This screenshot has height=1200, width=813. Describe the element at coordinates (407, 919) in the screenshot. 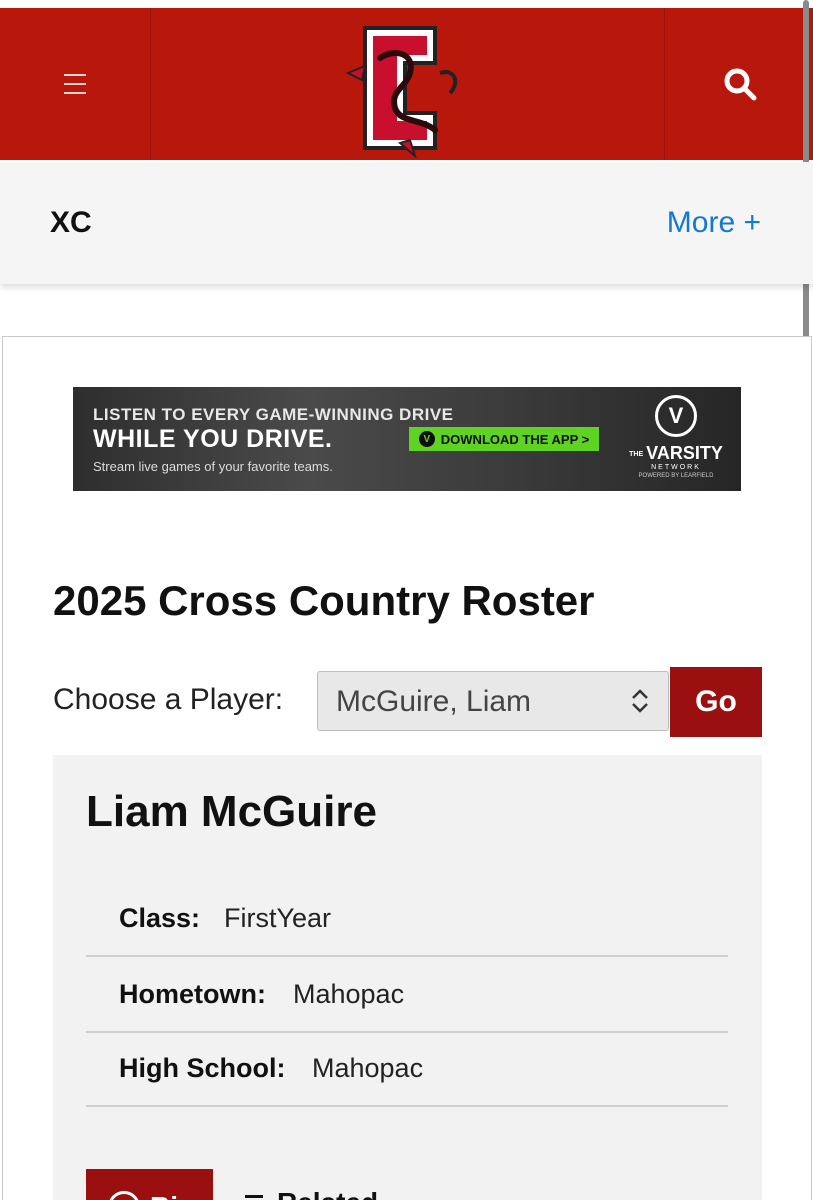

I see `class-row: Class: FirstYear` at that location.